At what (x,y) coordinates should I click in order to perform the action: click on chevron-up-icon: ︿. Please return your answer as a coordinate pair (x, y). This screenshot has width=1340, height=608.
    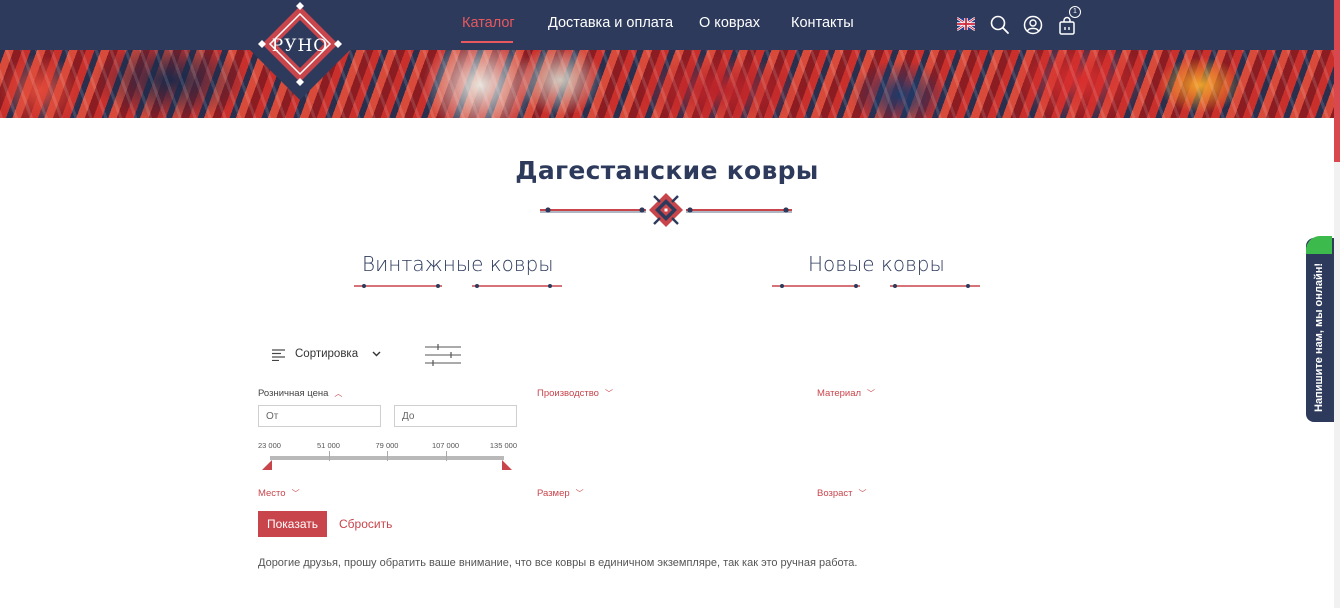
    Looking at the image, I should click on (338, 393).